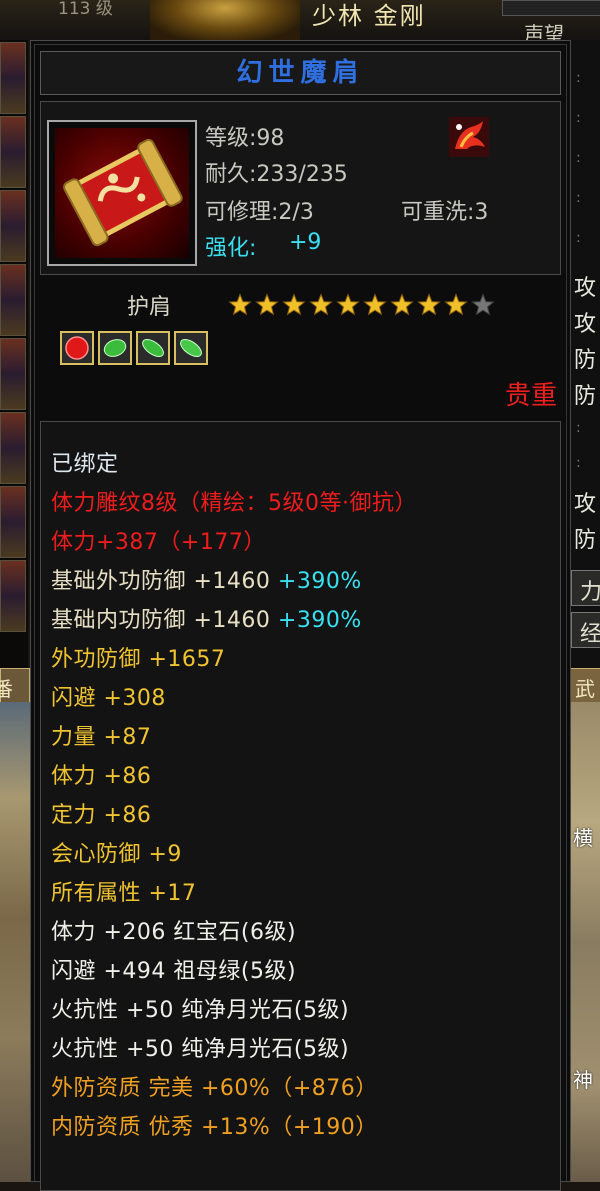 This screenshot has width=600, height=1191. I want to click on strength: 力量 +87, so click(101, 737).